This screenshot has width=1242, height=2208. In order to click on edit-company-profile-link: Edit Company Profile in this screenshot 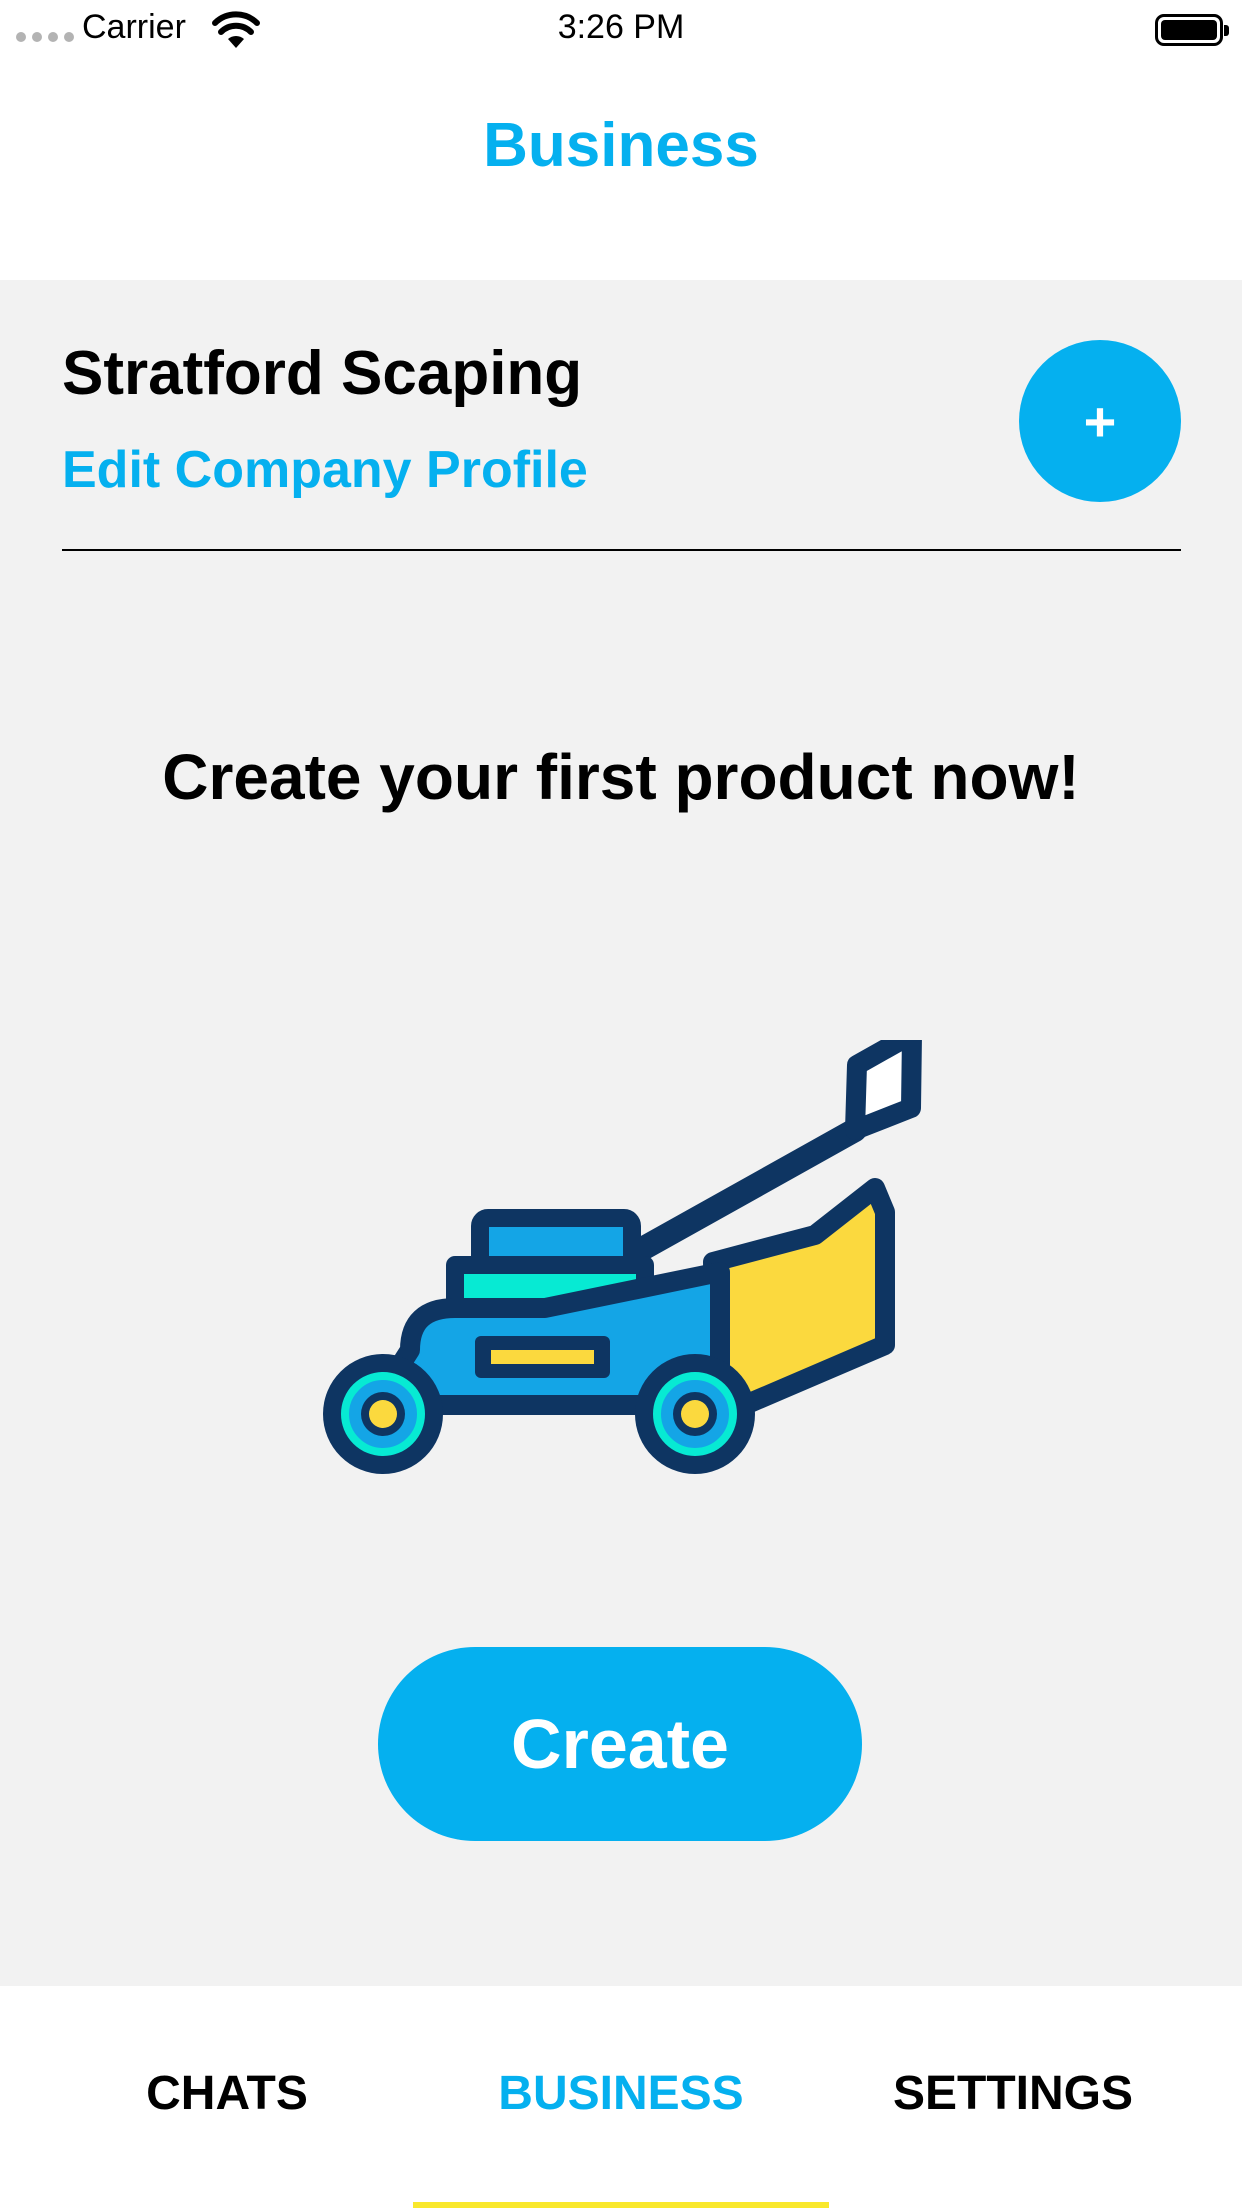, I will do `click(325, 470)`.